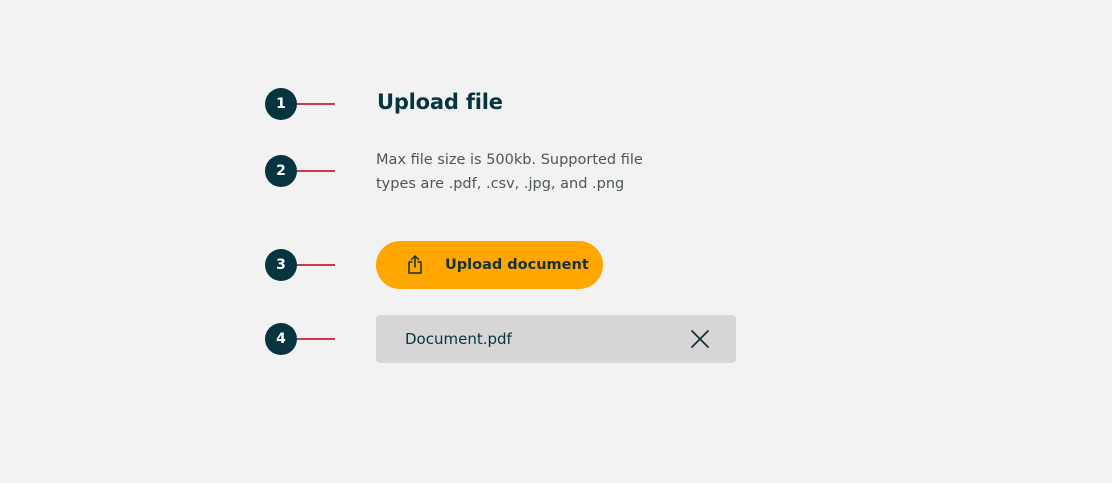 The image size is (1112, 483). What do you see at coordinates (517, 265) in the screenshot?
I see `upload-document-label: Upload document` at bounding box center [517, 265].